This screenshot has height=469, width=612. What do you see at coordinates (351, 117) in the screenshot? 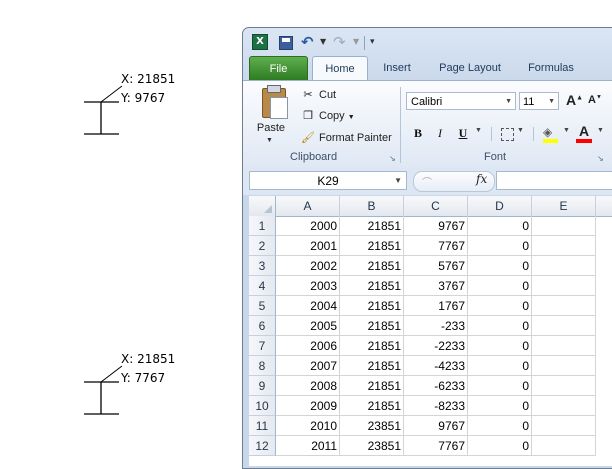
I see `copy-dropdown-icon: ▼` at bounding box center [351, 117].